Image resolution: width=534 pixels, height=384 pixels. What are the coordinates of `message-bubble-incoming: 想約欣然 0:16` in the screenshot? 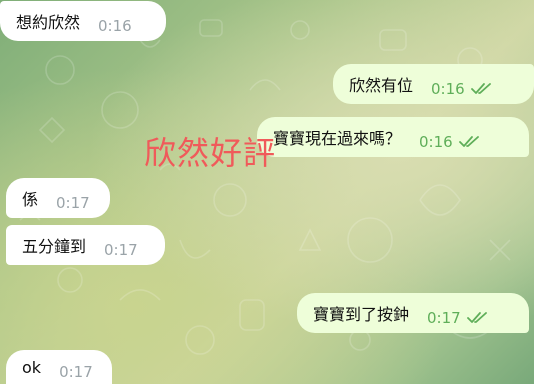 It's located at (83, 21).